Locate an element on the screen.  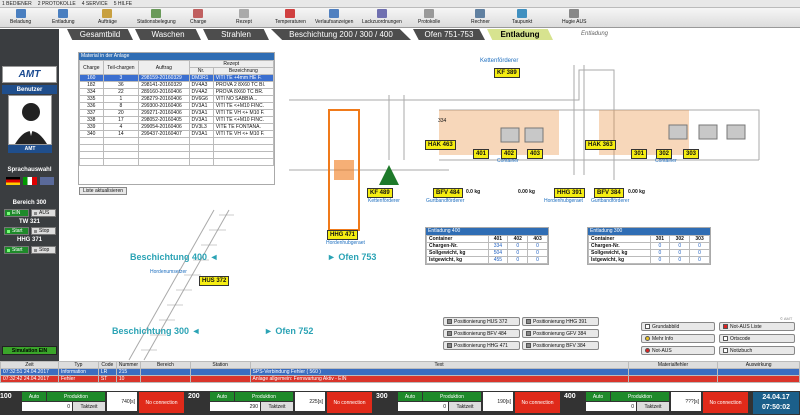
tw-321-stop-button: Stop is located at coordinates (43, 231).